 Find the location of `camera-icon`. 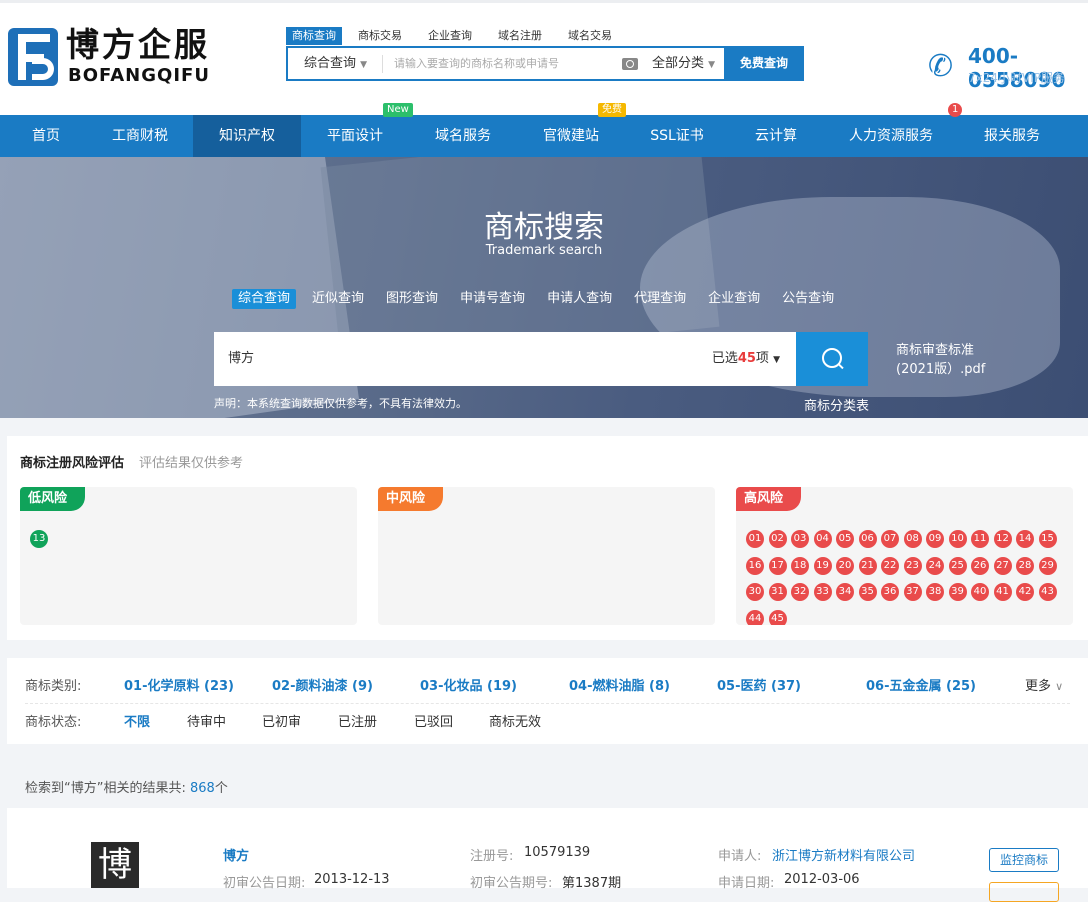

camera-icon is located at coordinates (630, 64).